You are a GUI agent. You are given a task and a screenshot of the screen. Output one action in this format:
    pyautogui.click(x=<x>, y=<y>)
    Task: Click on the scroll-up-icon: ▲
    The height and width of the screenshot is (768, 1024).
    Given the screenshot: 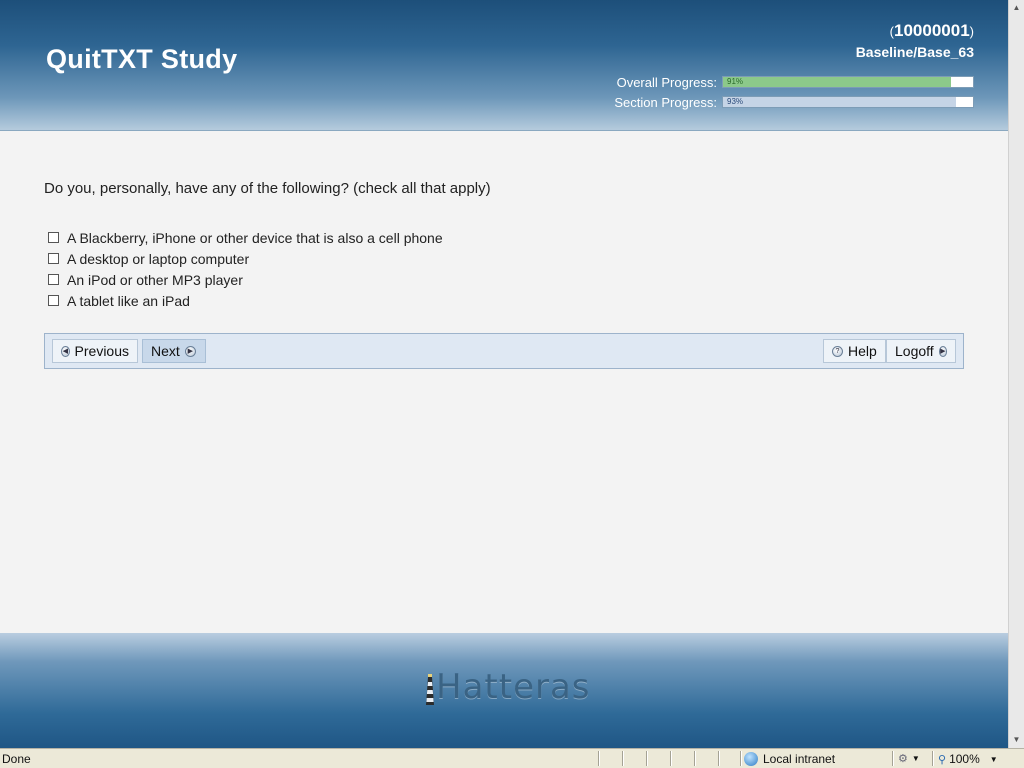 What is the action you would take?
    pyautogui.click(x=1016, y=8)
    